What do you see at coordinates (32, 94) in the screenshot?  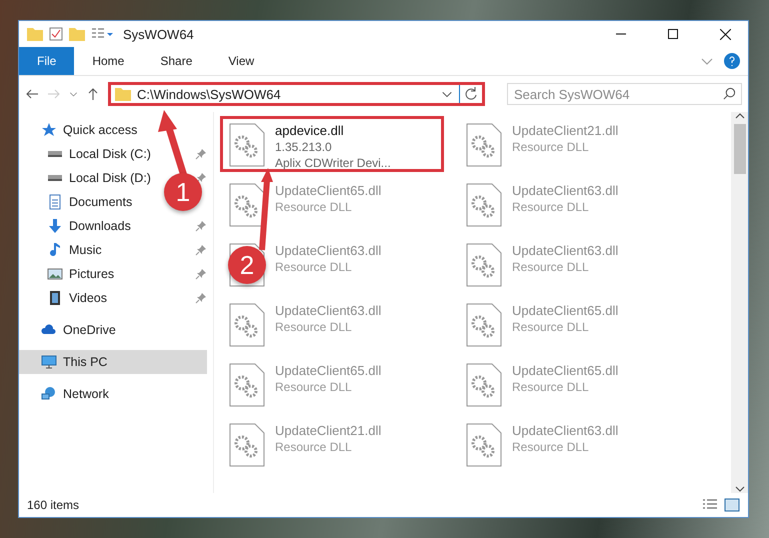 I see `back-icon` at bounding box center [32, 94].